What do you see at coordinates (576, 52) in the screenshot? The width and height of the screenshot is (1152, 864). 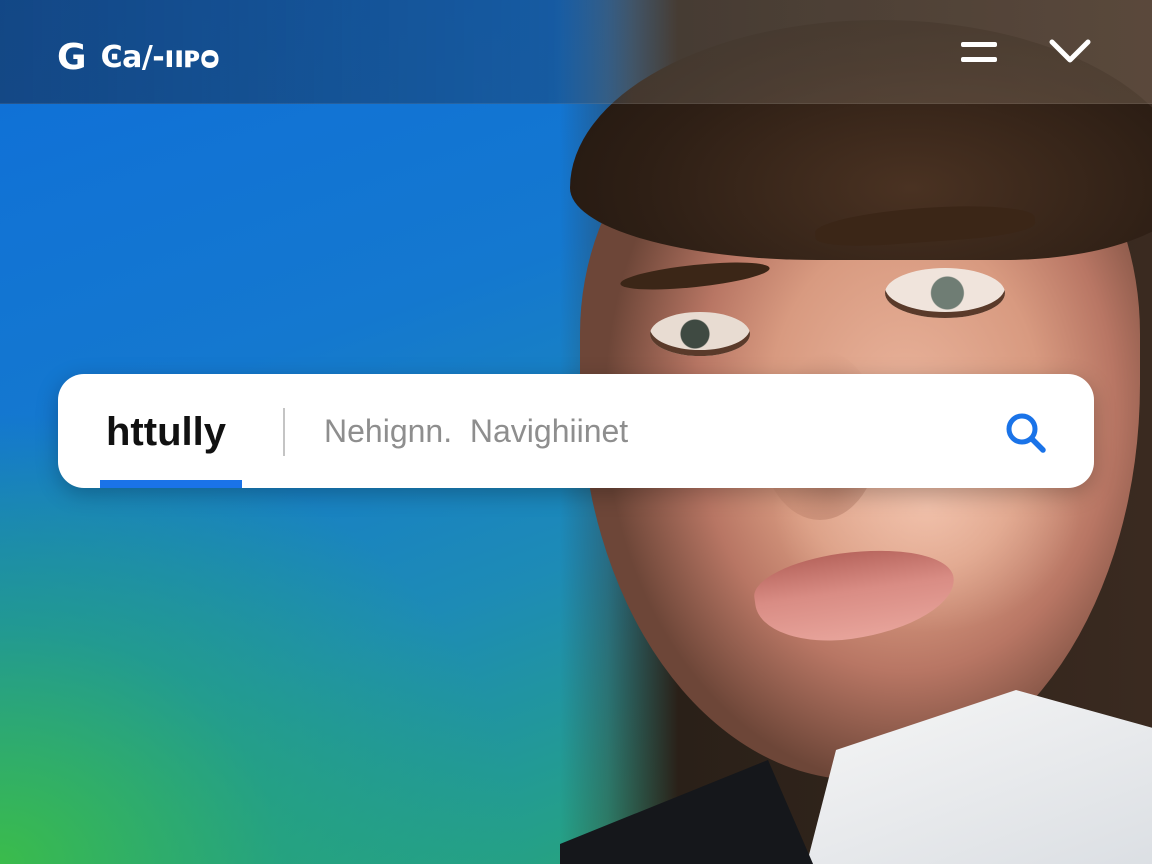 I see `top-bar: G Ͼa/-ııᴘᴑ` at bounding box center [576, 52].